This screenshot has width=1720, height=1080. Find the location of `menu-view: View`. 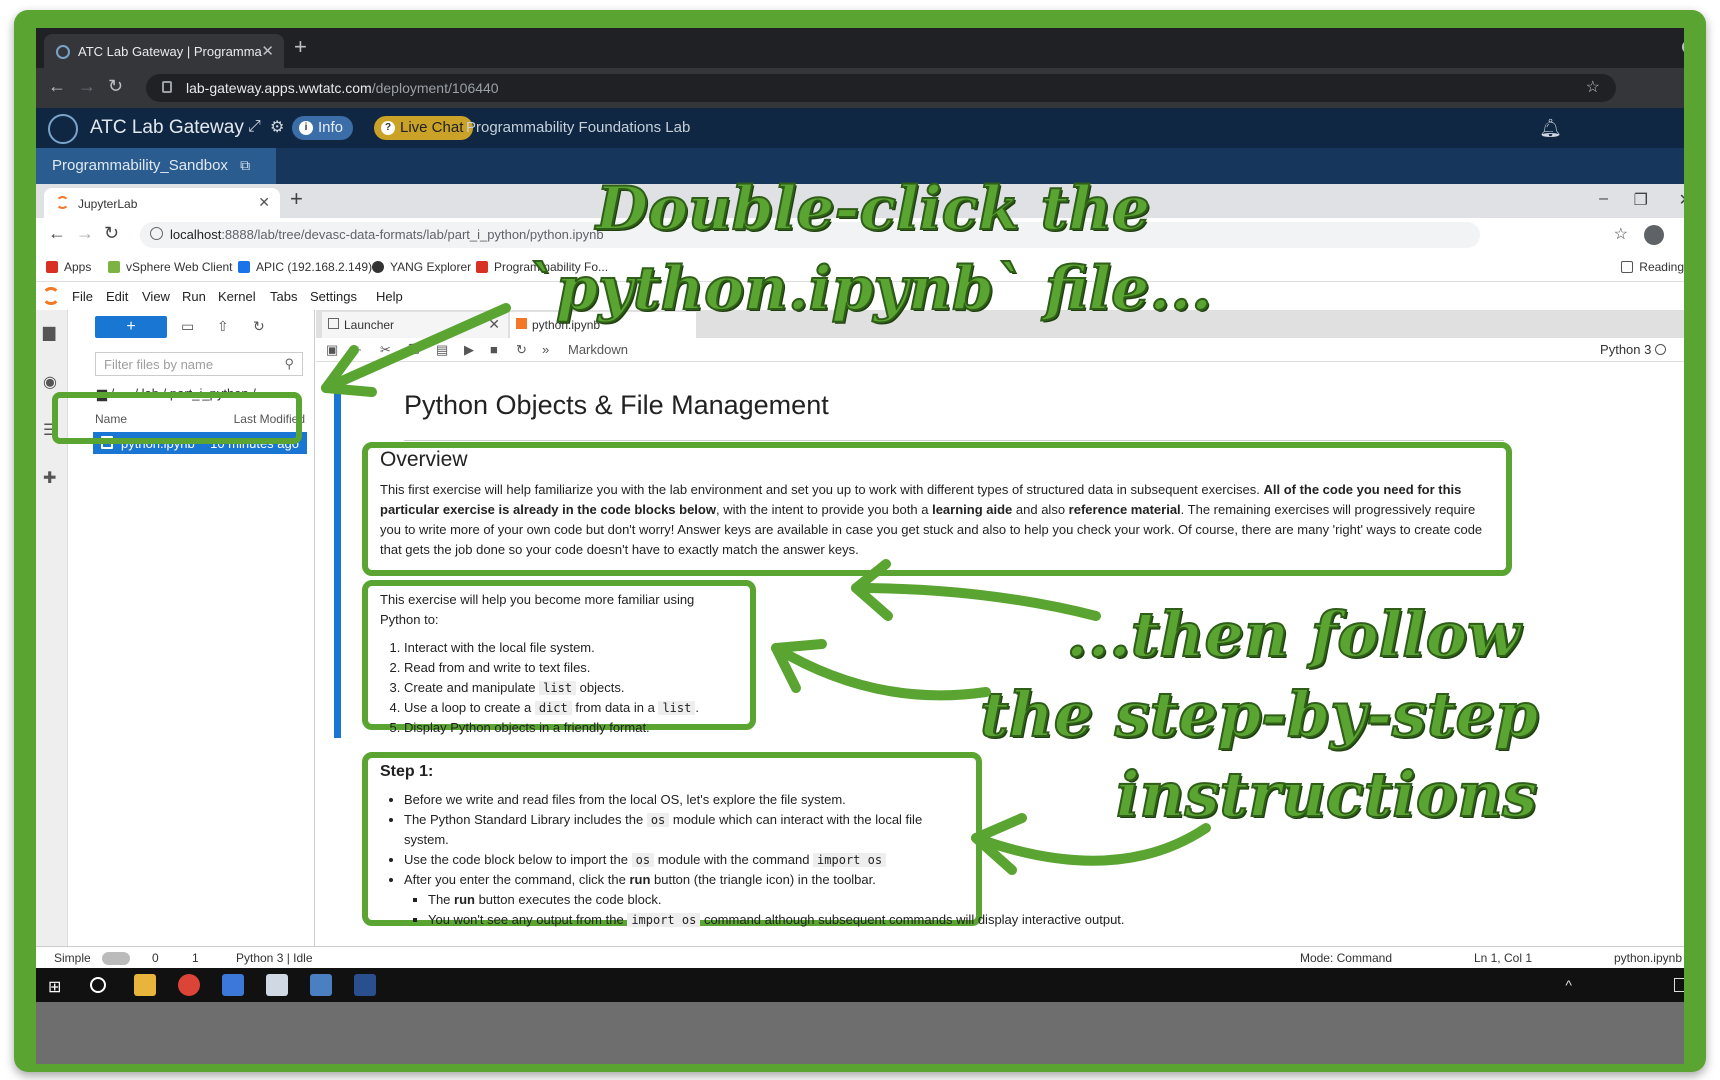

menu-view: View is located at coordinates (156, 296).